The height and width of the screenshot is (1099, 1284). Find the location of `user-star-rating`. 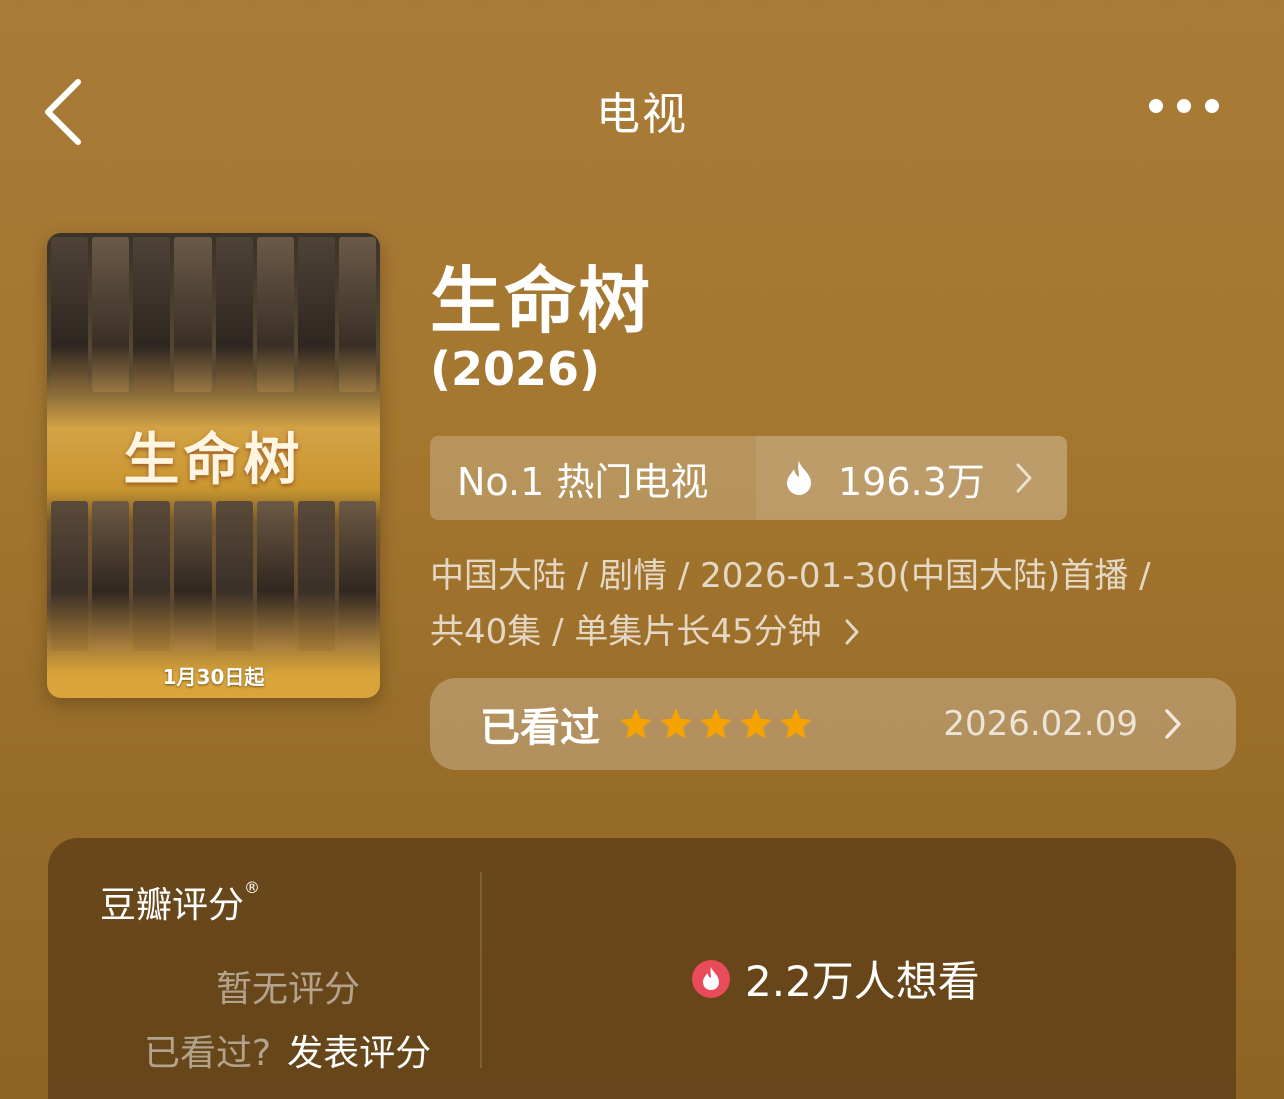

user-star-rating is located at coordinates (716, 724).